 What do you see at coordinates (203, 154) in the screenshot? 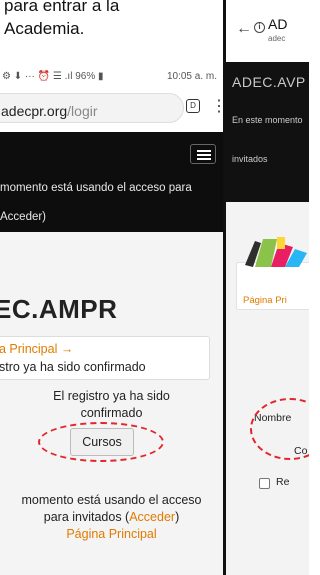
I see `hamburger-menu-icon` at bounding box center [203, 154].